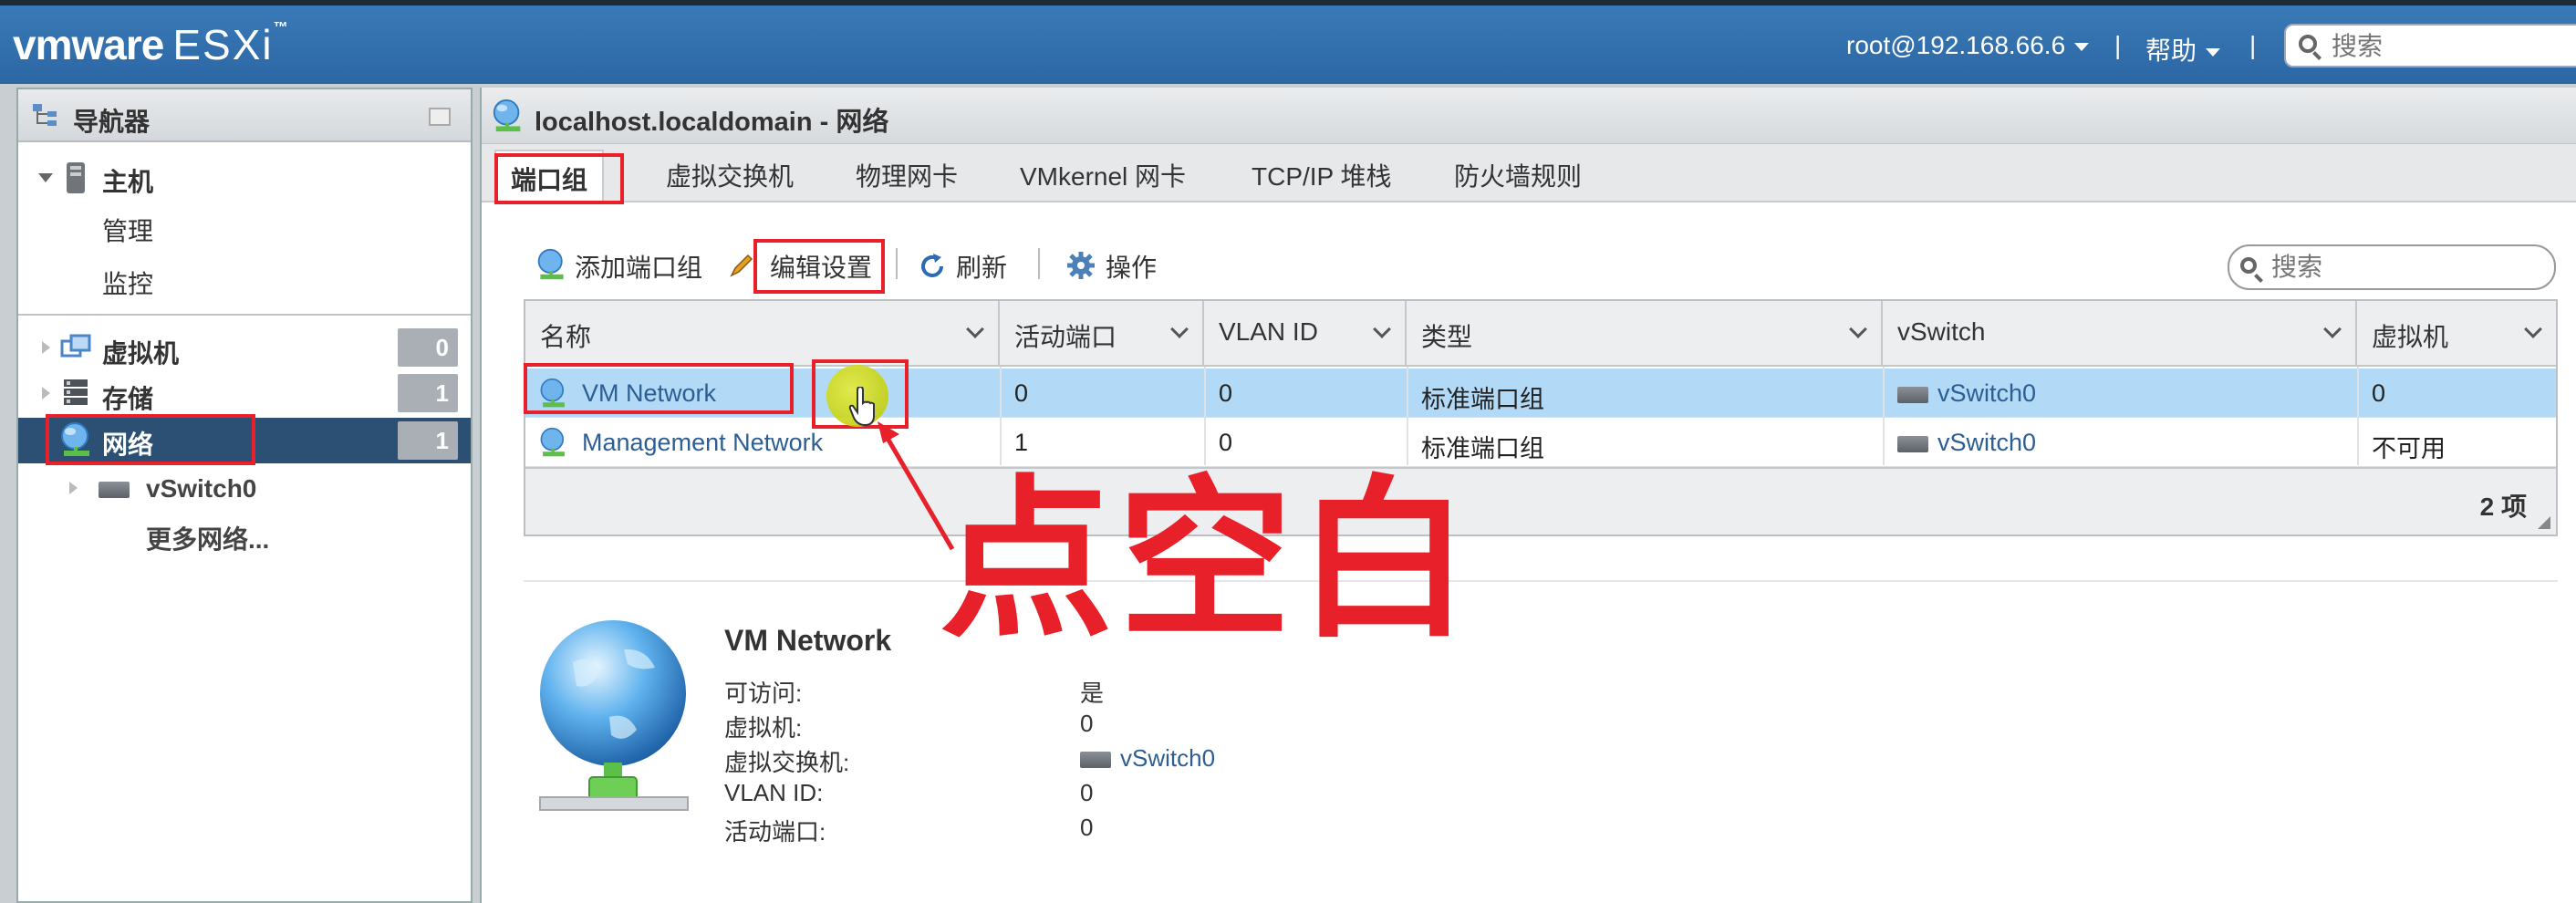  What do you see at coordinates (245, 315) in the screenshot?
I see `divider` at bounding box center [245, 315].